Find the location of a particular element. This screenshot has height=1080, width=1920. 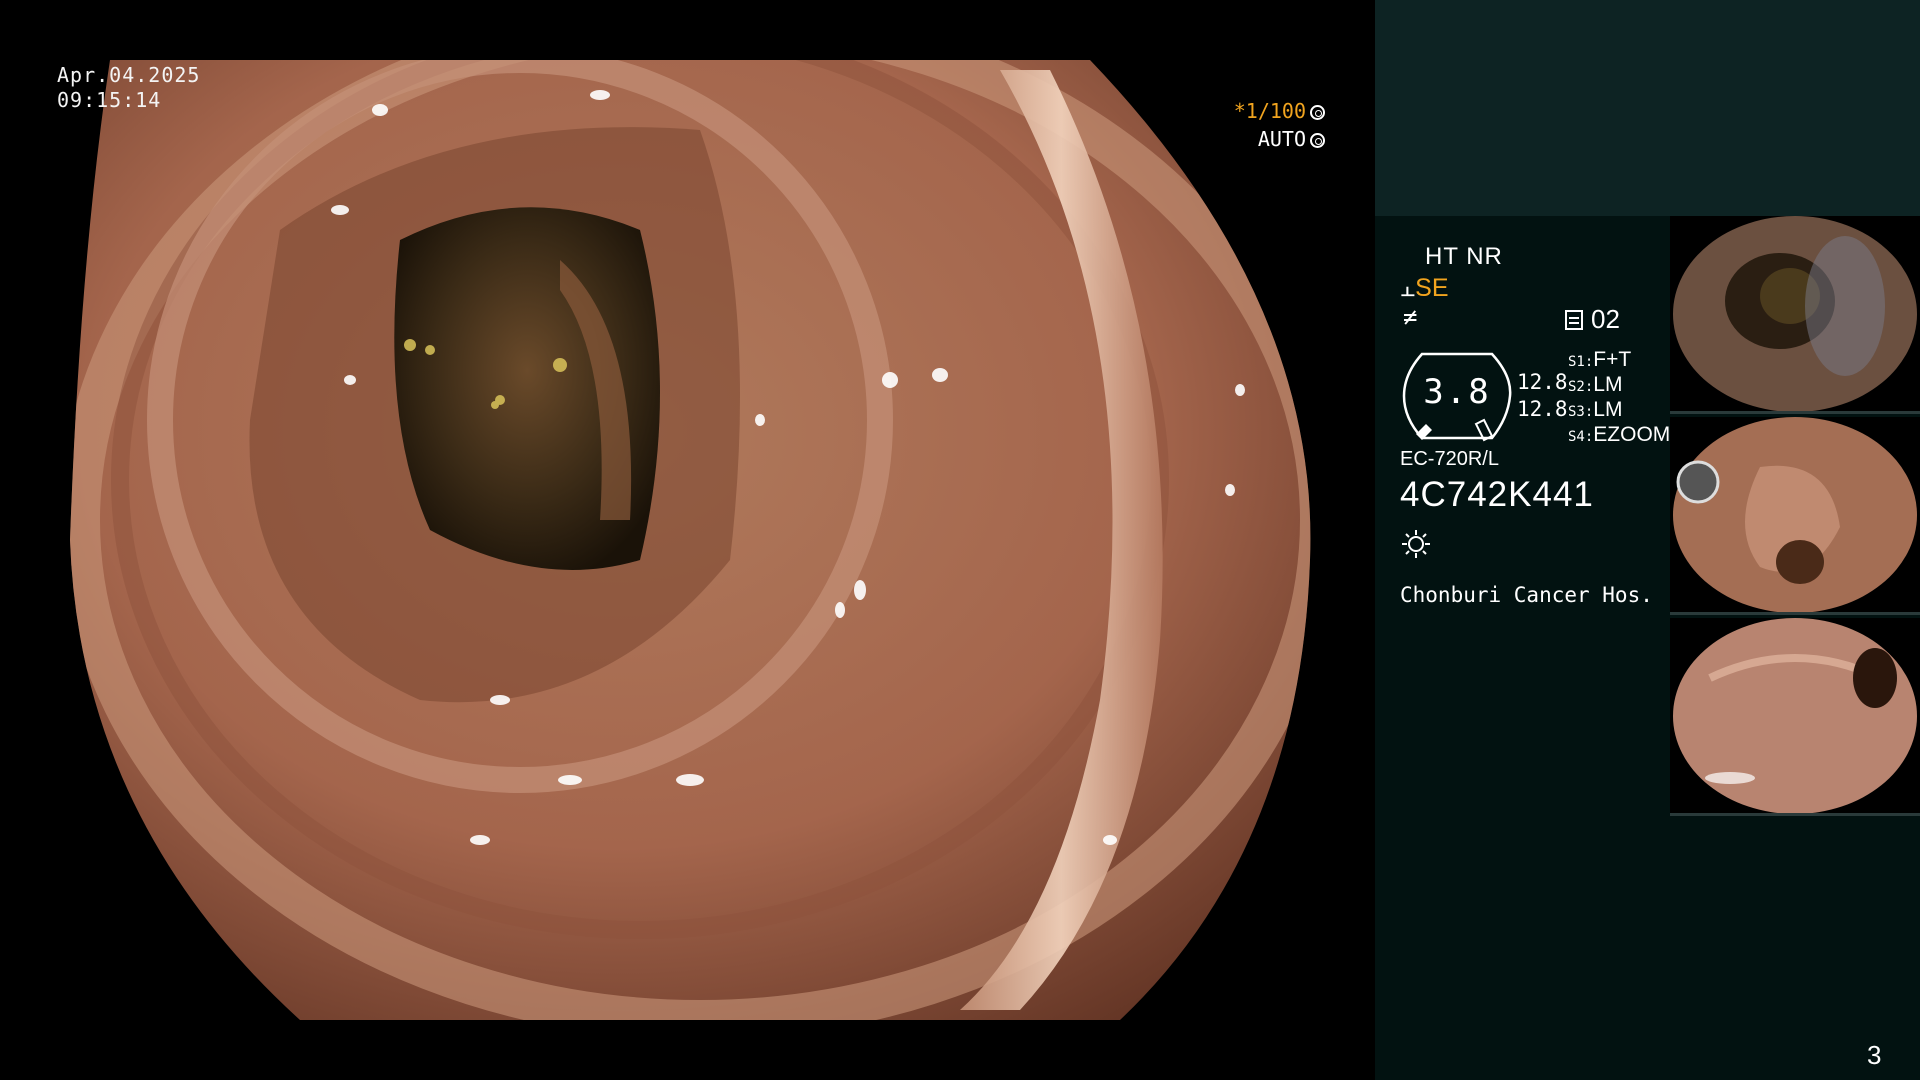

mode-label: HT NR is located at coordinates (1464, 256).